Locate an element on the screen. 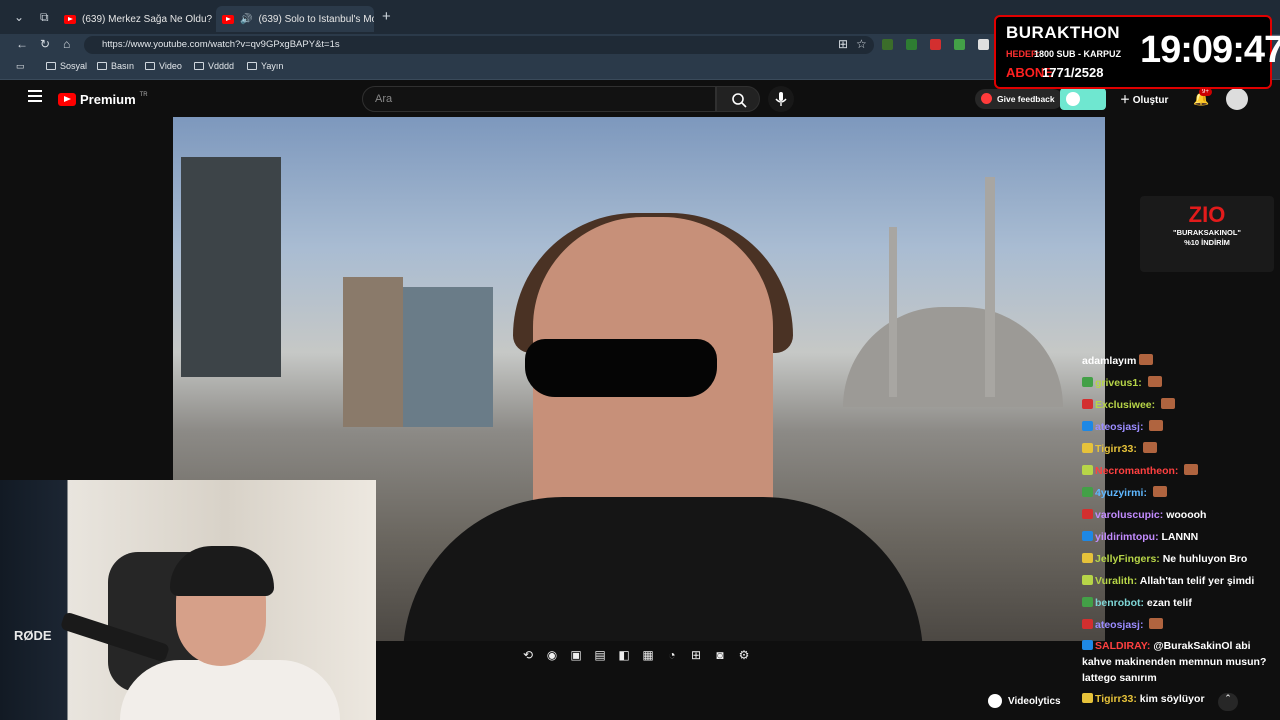 This screenshot has width=1280, height=720. reader-mode-icon: ⊞ is located at coordinates (843, 44).